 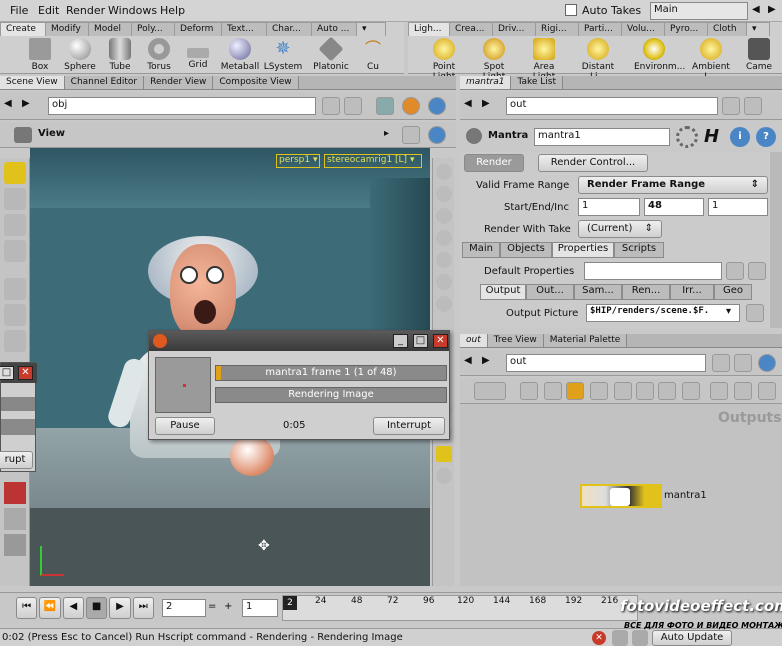 I want to click on network-editor: Outputs mantra1, so click(x=621, y=495).